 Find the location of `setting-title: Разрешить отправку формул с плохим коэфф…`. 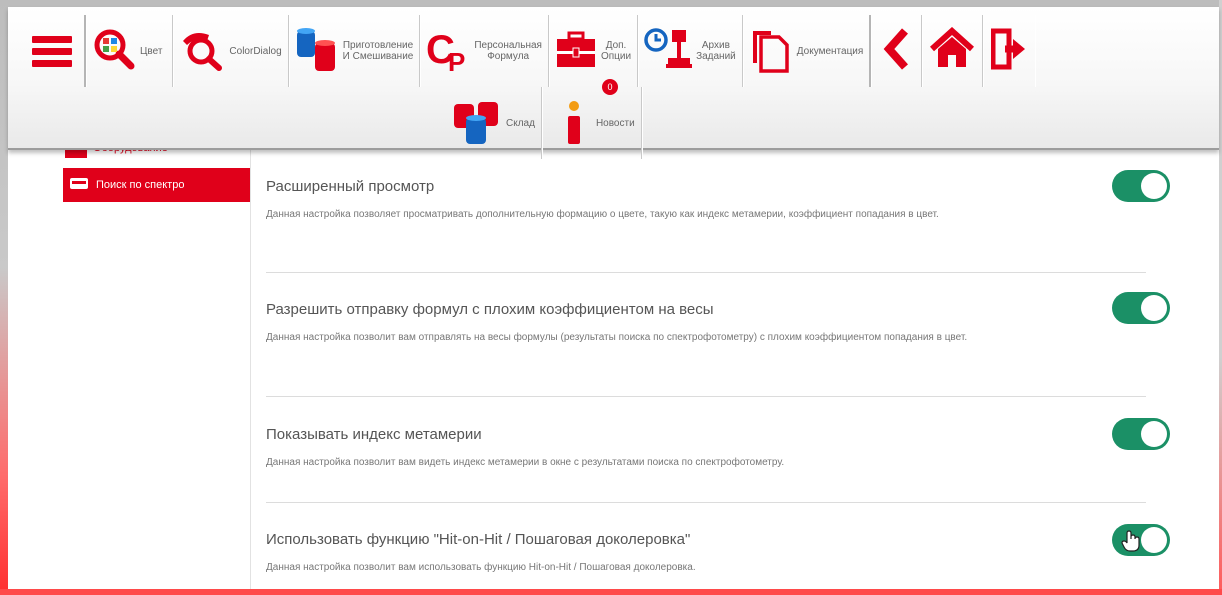

setting-title: Разрешить отправку формул с плохим коэфф… is located at coordinates (490, 309).